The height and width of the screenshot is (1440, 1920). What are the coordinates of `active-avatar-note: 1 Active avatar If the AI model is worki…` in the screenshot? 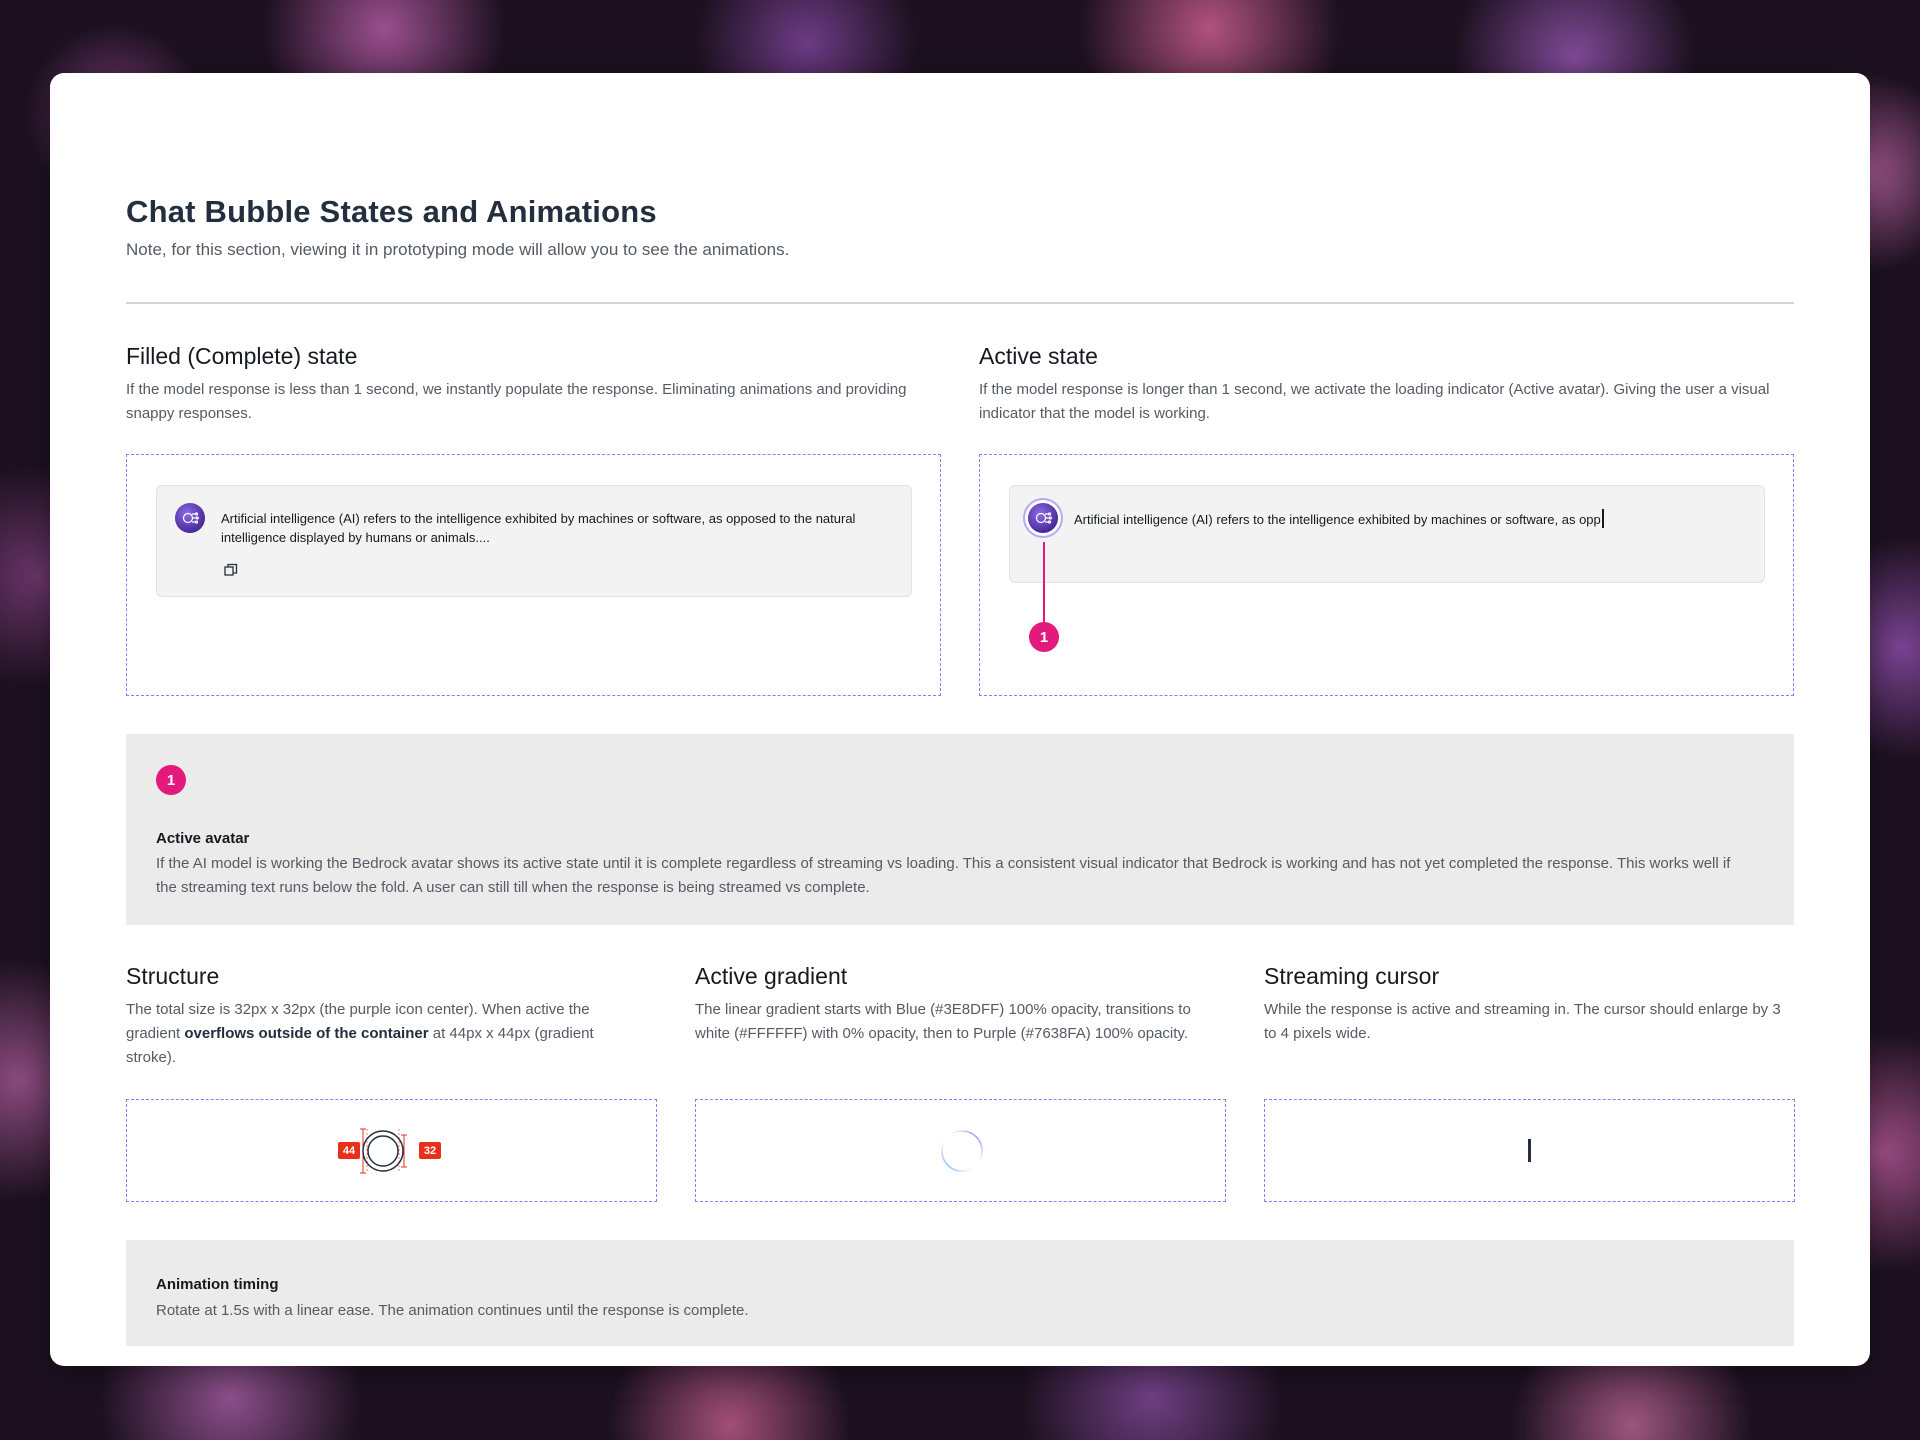 It's located at (960, 829).